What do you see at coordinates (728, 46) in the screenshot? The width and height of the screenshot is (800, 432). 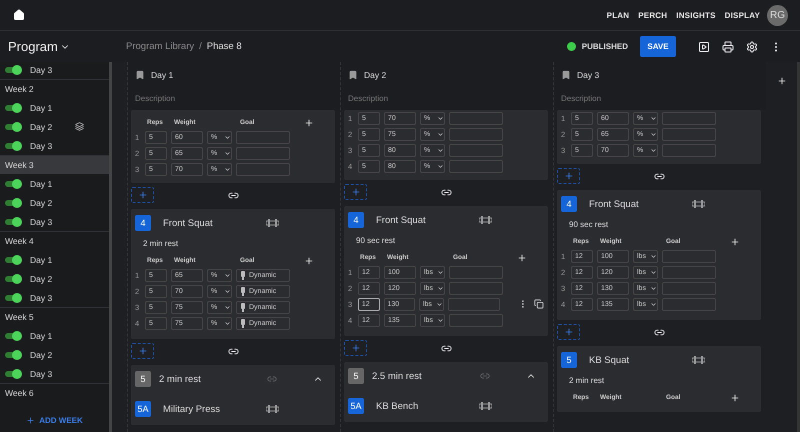 I see `print-icon` at bounding box center [728, 46].